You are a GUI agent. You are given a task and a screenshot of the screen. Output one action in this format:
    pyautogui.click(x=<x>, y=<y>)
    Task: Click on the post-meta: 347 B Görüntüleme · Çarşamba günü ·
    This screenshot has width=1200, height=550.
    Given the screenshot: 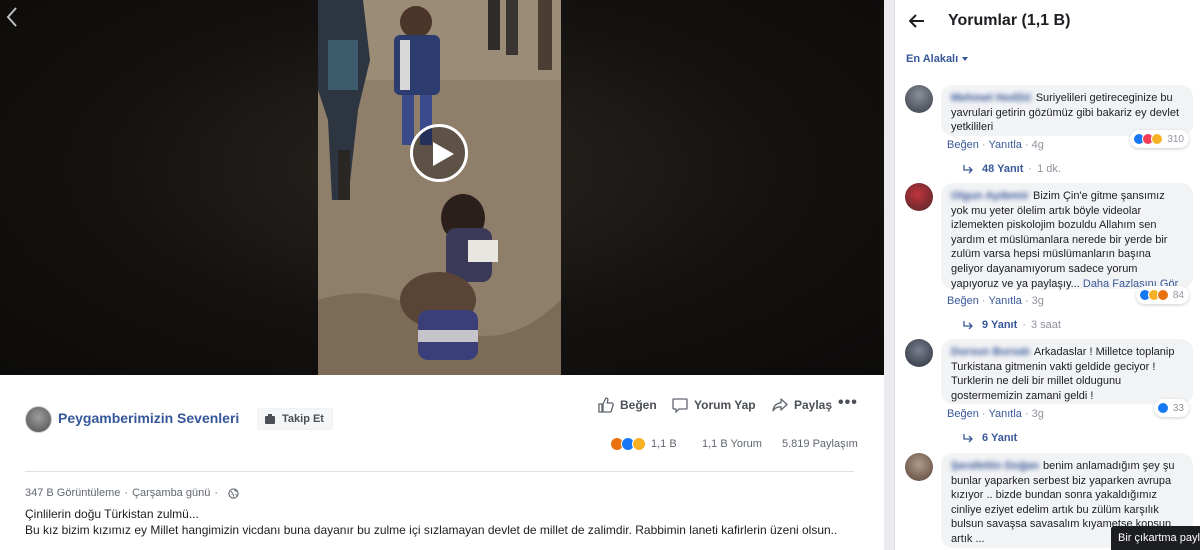 What is the action you would take?
    pyautogui.click(x=132, y=493)
    